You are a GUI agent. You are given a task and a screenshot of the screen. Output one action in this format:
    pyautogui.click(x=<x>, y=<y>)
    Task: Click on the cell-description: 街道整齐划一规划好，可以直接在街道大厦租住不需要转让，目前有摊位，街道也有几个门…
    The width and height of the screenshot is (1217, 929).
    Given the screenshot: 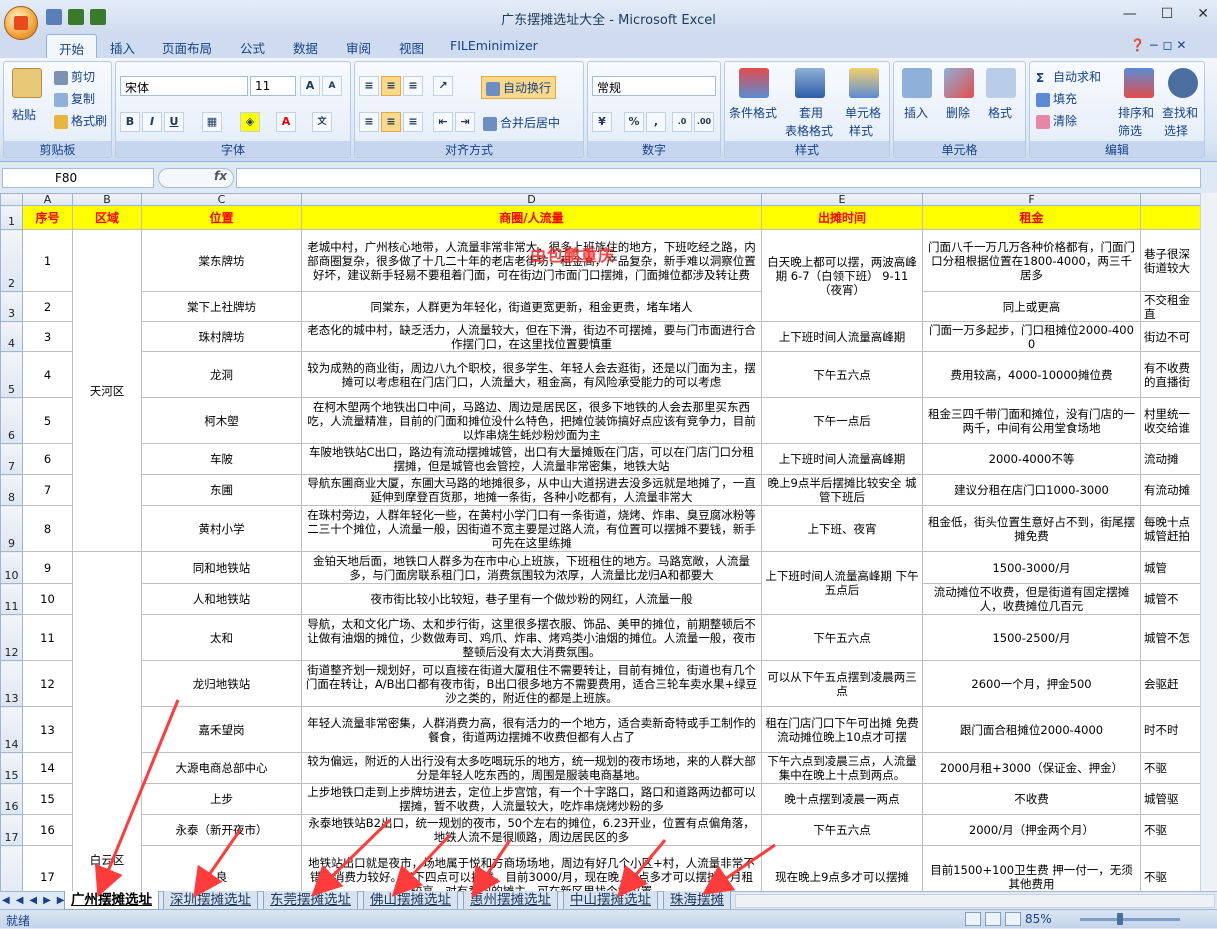 What is the action you would take?
    pyautogui.click(x=531, y=683)
    